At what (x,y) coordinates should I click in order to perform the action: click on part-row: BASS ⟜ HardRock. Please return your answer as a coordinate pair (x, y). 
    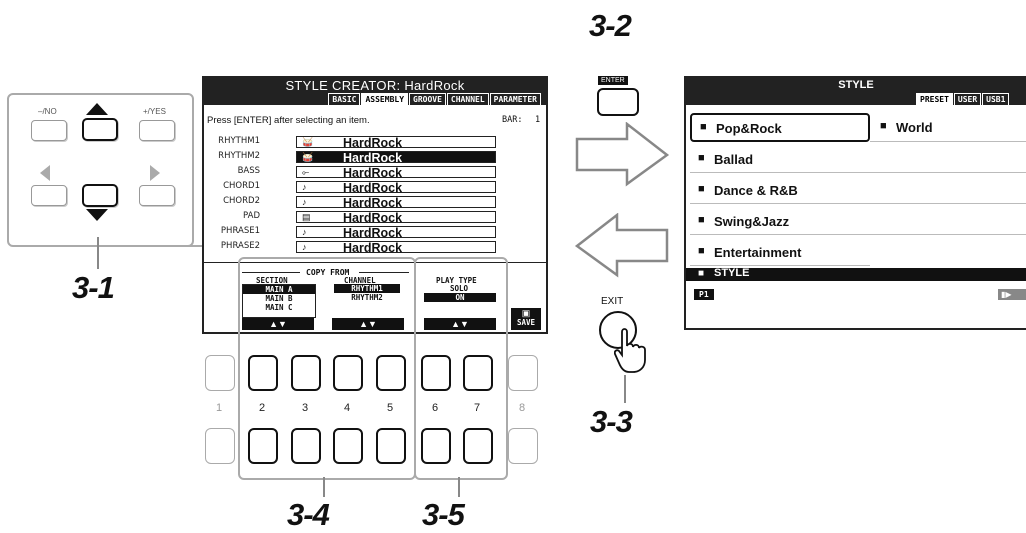
    Looking at the image, I should click on (372, 173).